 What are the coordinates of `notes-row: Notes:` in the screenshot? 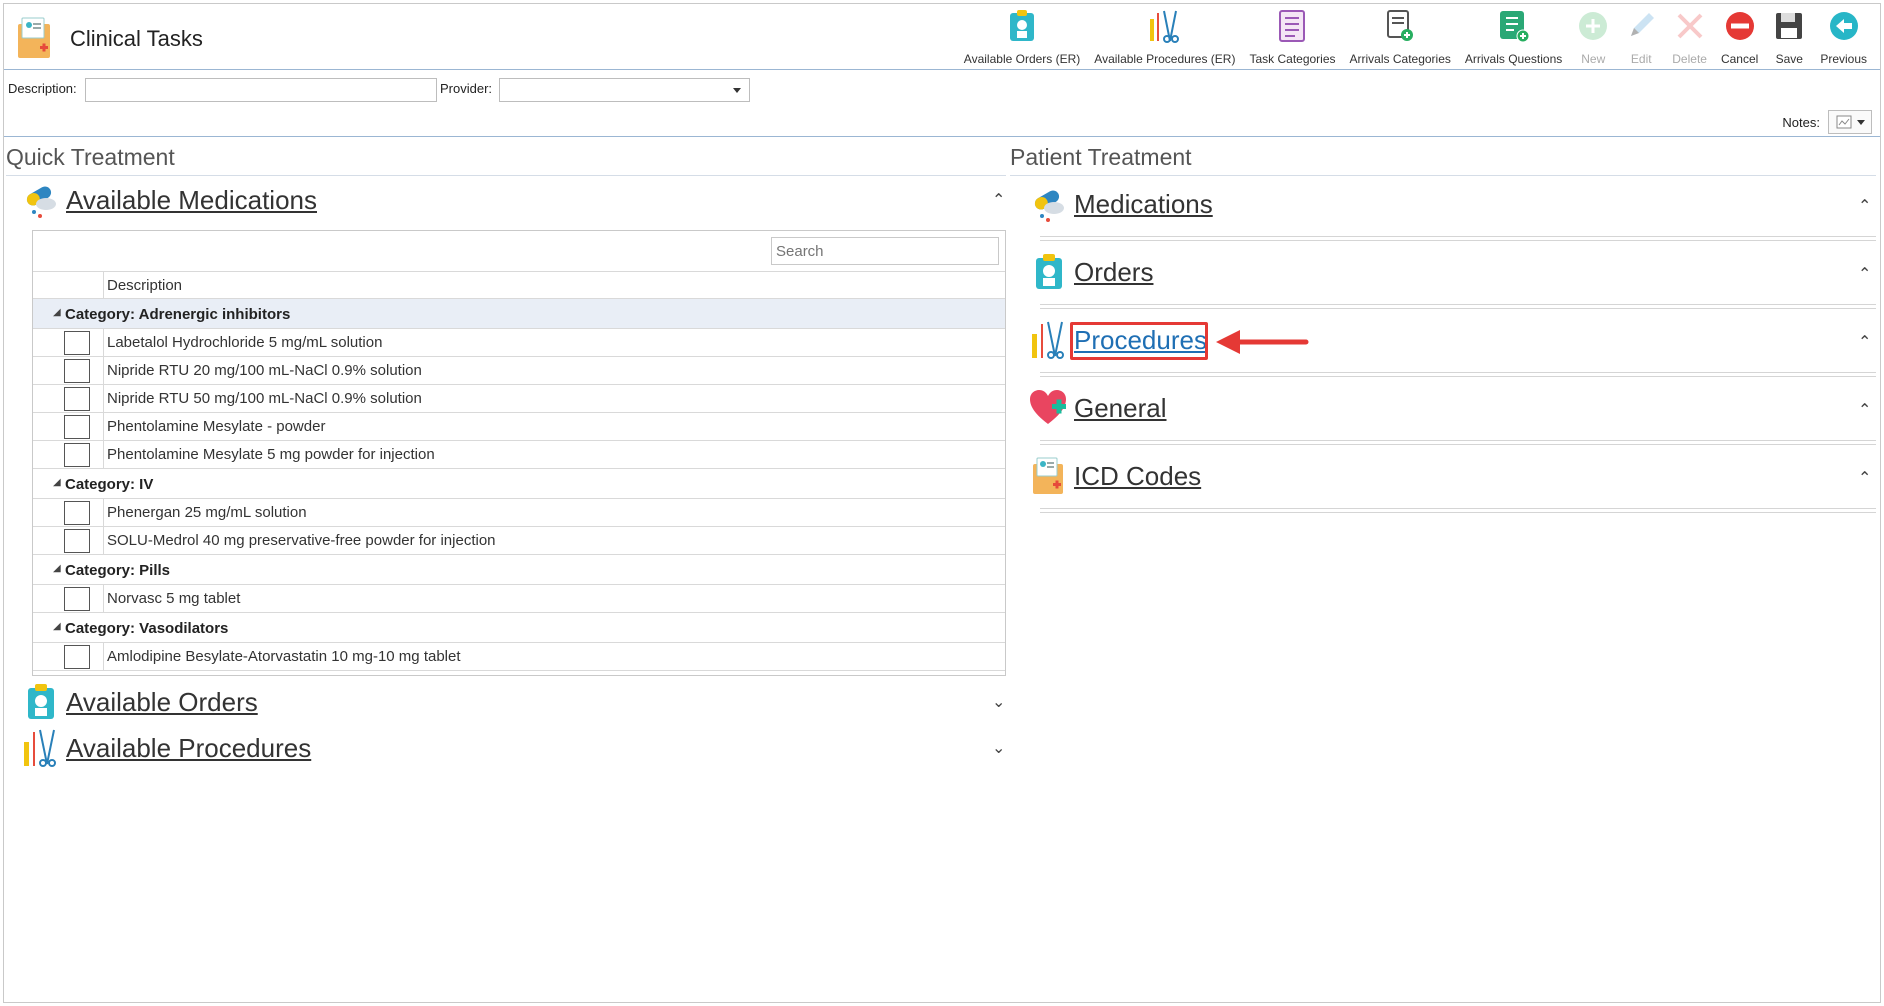 It's located at (1827, 122).